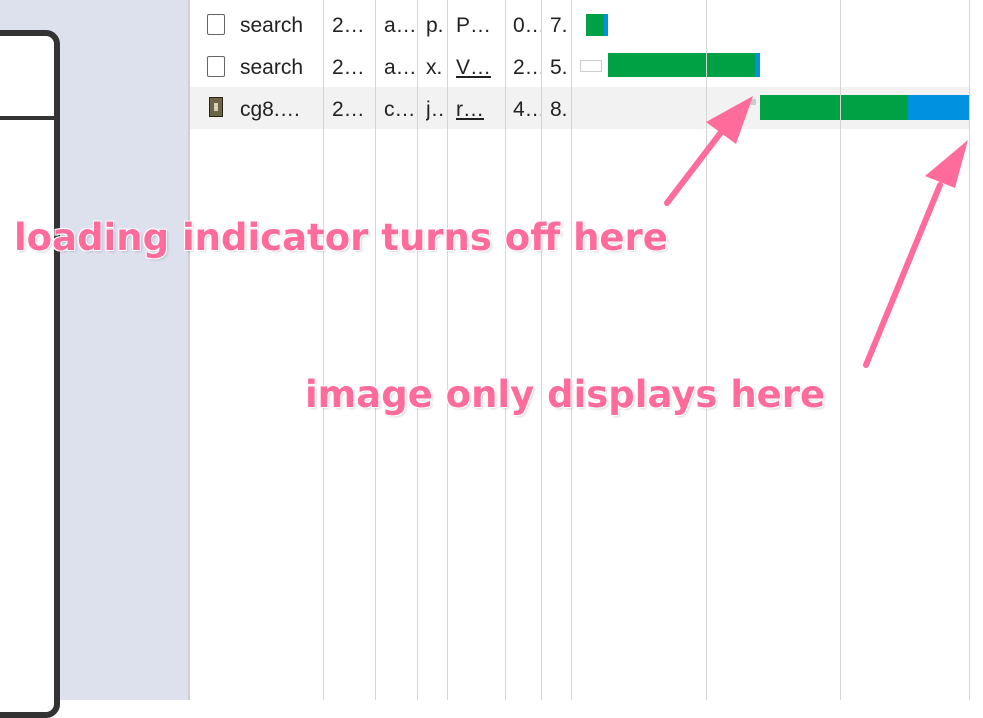 The image size is (983, 718). What do you see at coordinates (565, 394) in the screenshot?
I see `annotation-image-display: image only displays here` at bounding box center [565, 394].